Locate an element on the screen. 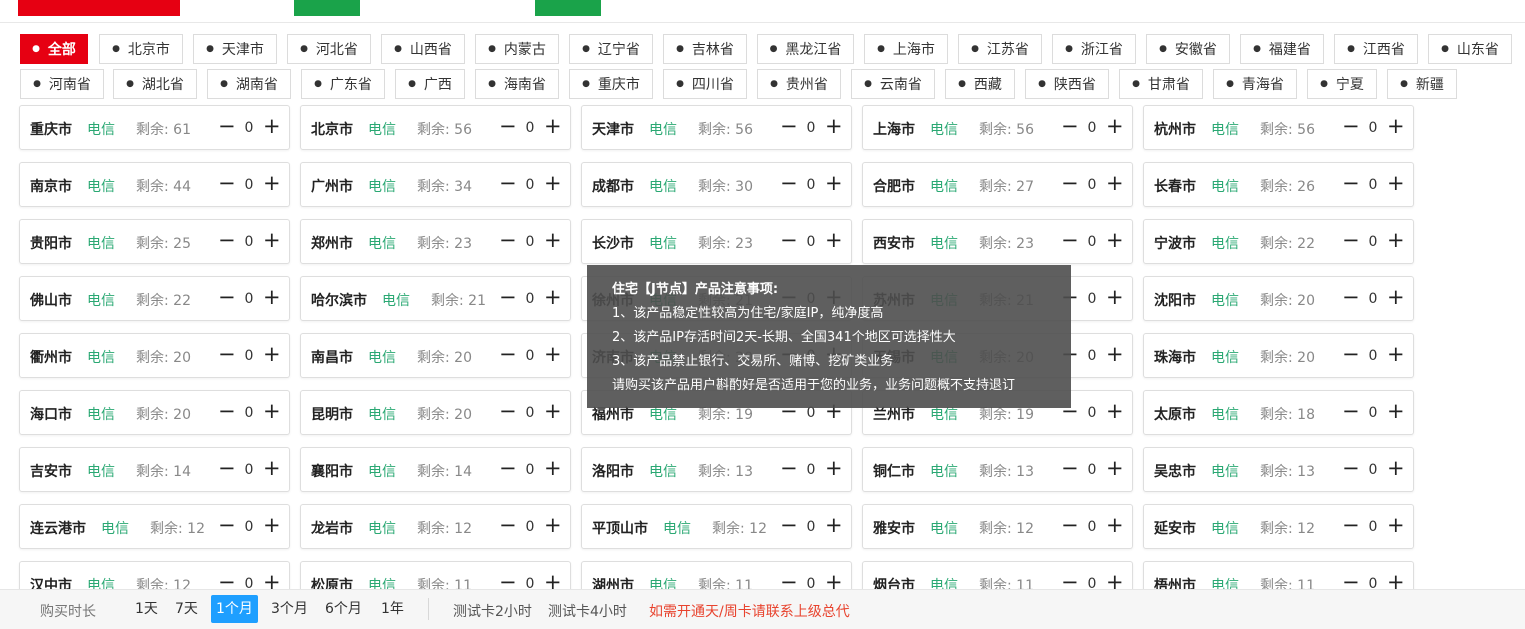 The image size is (1525, 629). province-tab: ● 西藏 is located at coordinates (980, 84).